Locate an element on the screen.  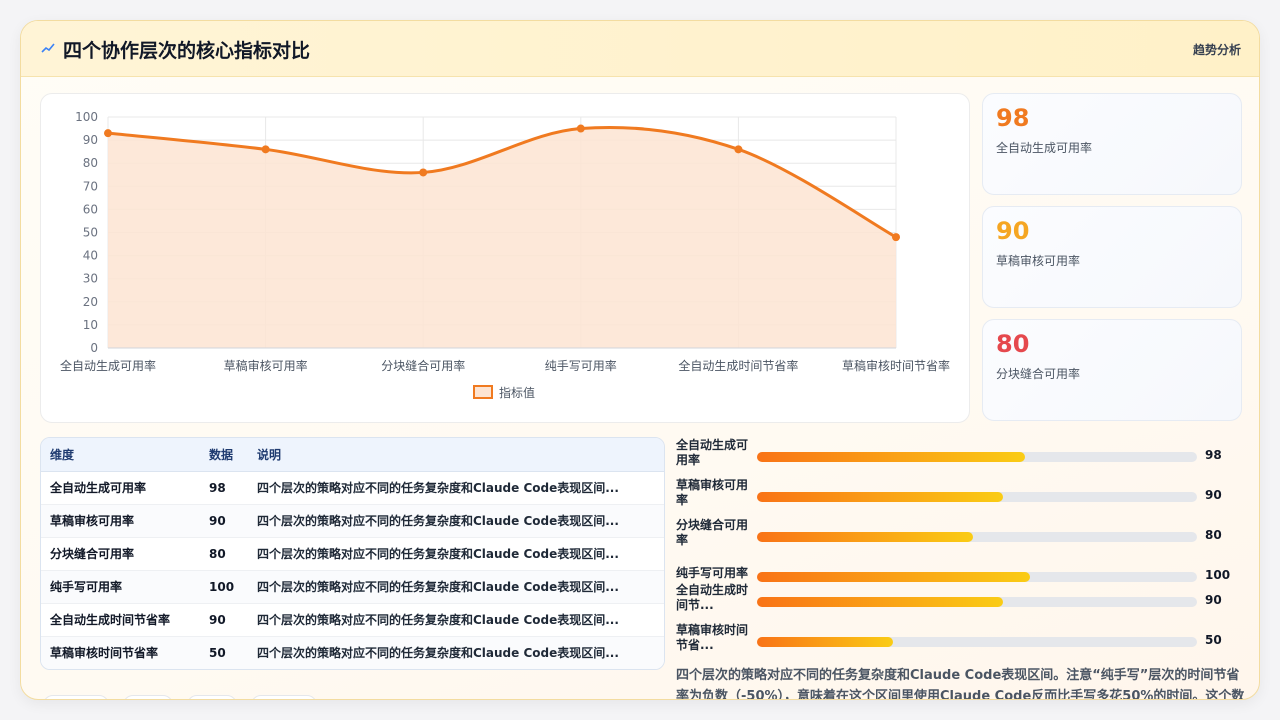
page-title: 四个协作层次的核心指标对比 is located at coordinates (187, 51).